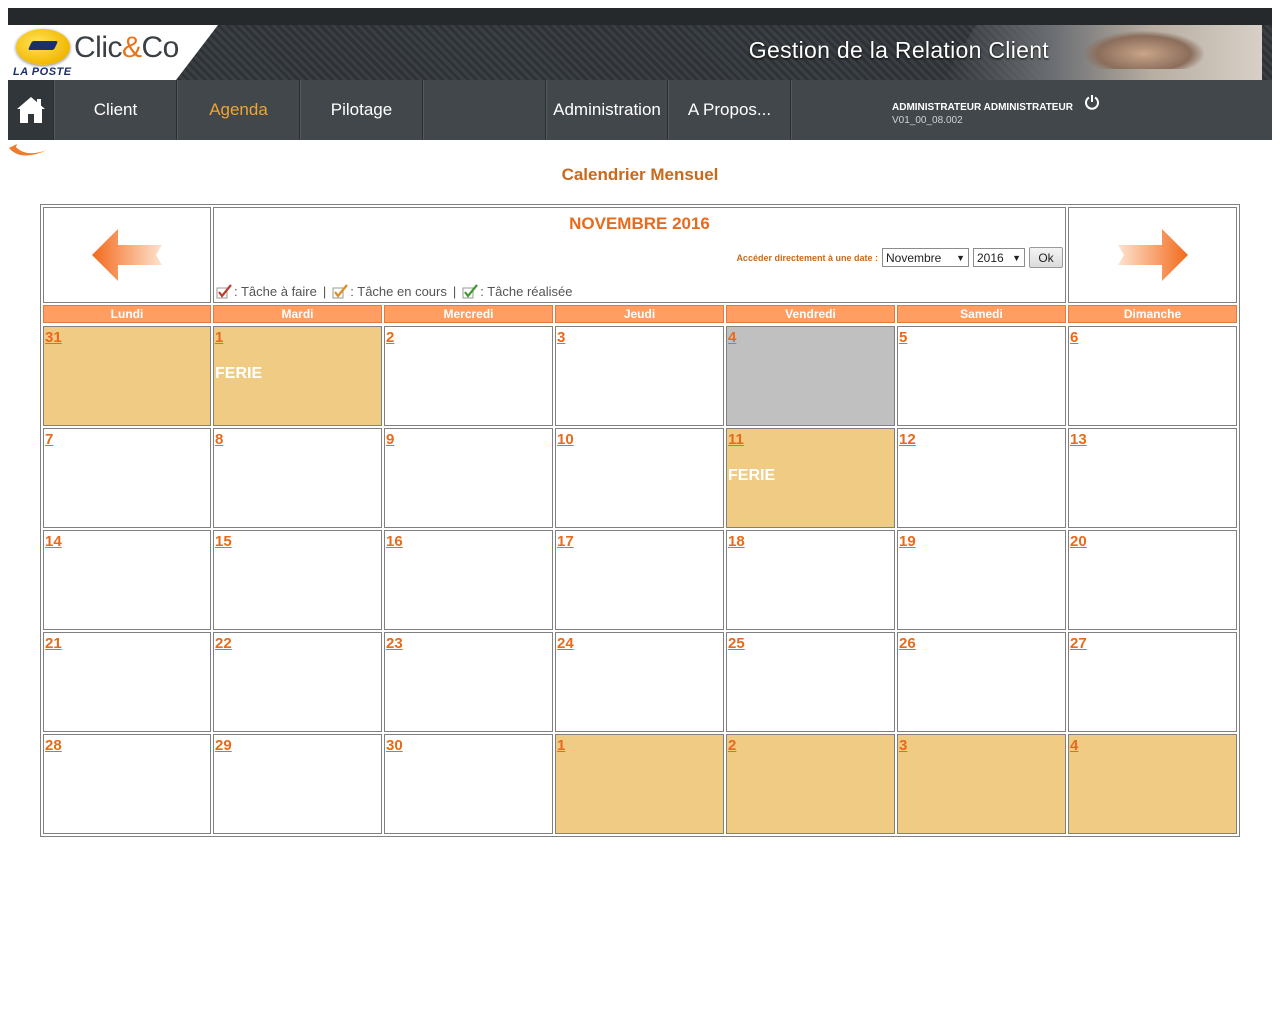 The width and height of the screenshot is (1280, 1024). Describe the element at coordinates (903, 337) in the screenshot. I see `day-number-link: 5` at that location.